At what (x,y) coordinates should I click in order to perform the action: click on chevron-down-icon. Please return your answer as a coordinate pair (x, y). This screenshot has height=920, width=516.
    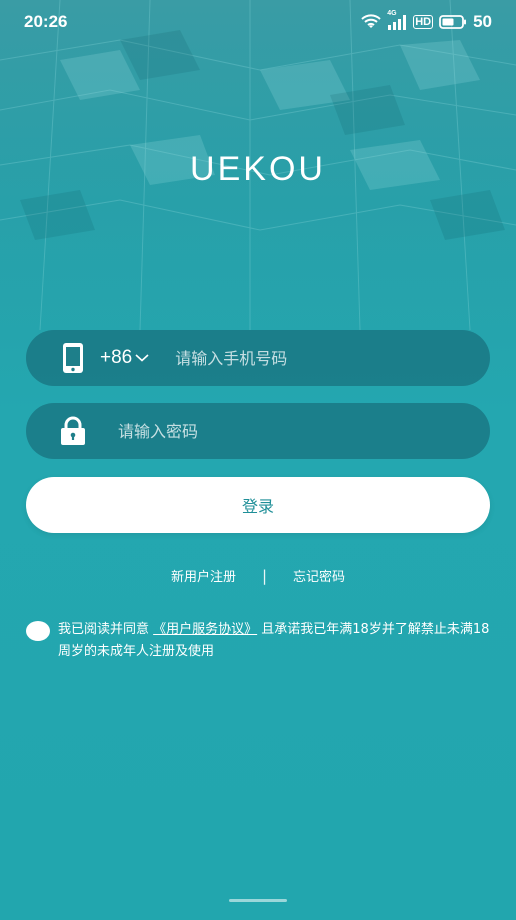
    Looking at the image, I should click on (142, 358).